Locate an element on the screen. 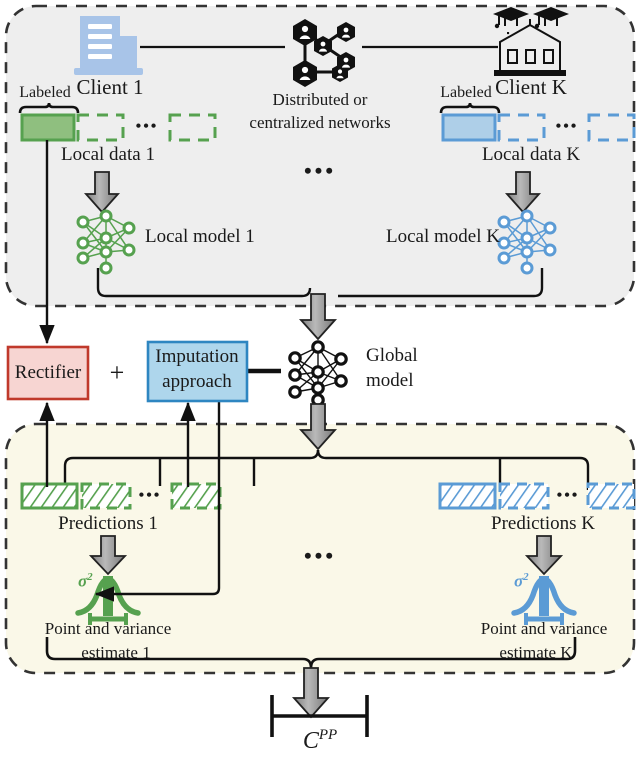 This screenshot has height=761, width=640. sigma-squared-k: σ2 is located at coordinates (521, 581).